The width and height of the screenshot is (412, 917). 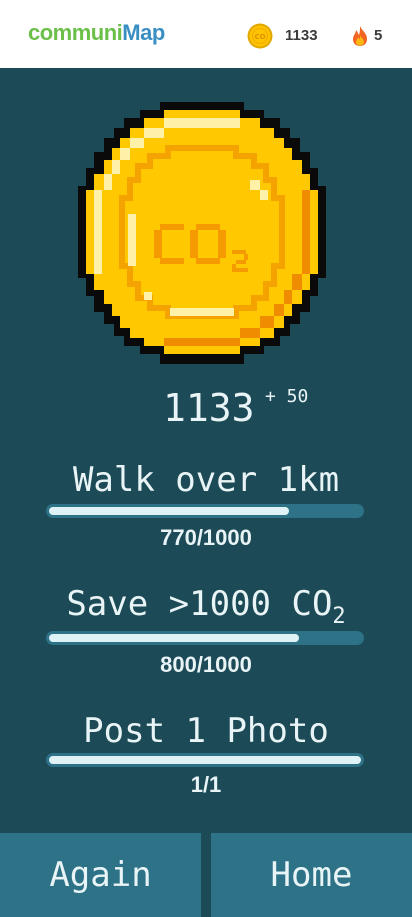 I want to click on logo-part-communi: communi, so click(x=75, y=32).